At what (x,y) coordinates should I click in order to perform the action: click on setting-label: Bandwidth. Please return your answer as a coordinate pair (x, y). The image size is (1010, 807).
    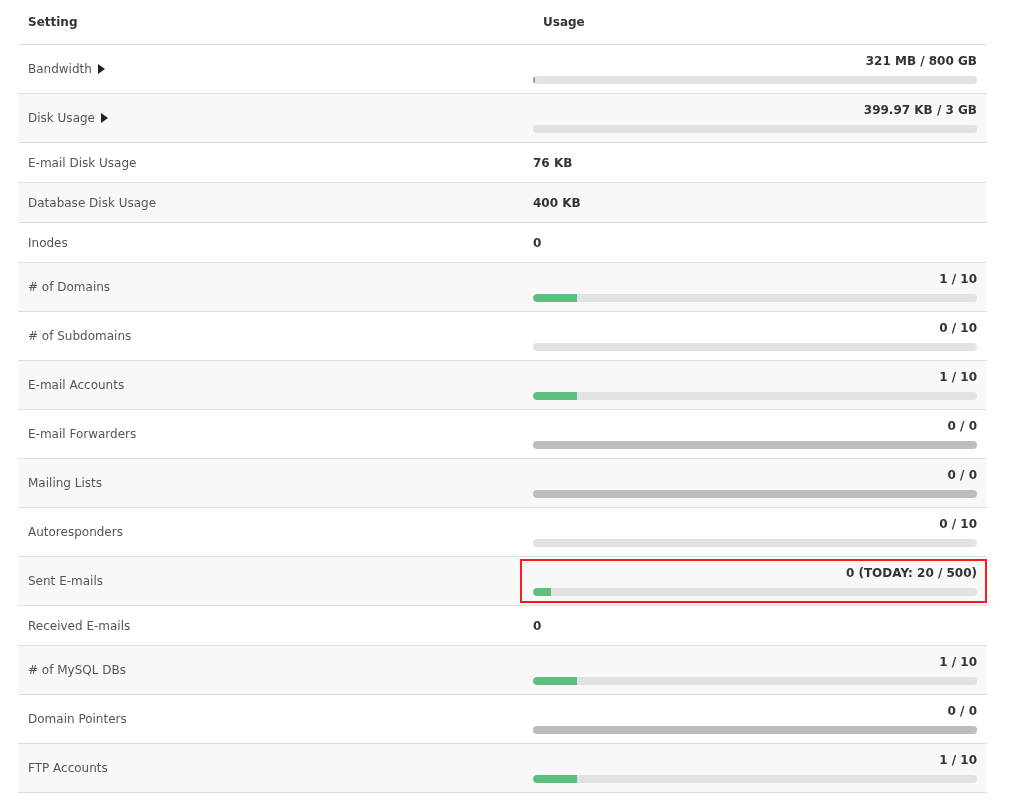
    Looking at the image, I should click on (60, 69).